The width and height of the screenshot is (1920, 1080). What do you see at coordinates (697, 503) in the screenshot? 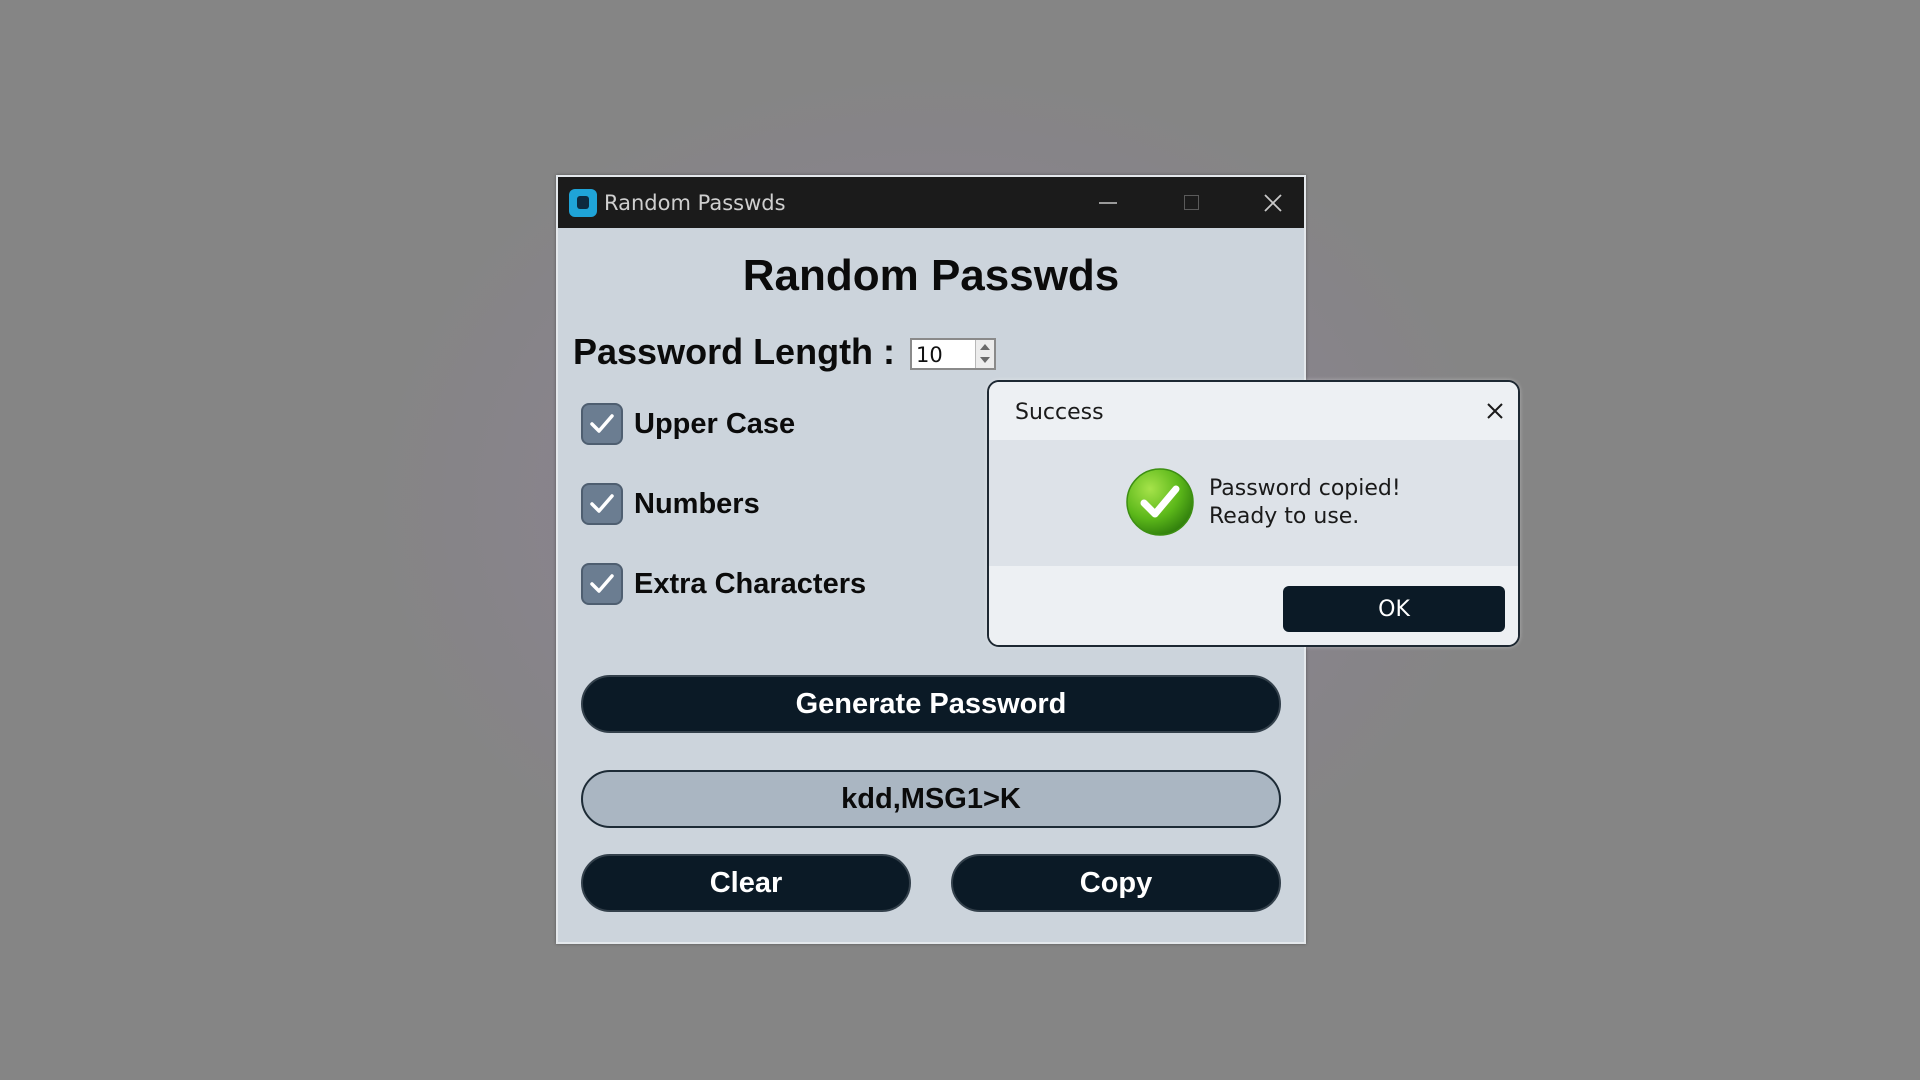
I see `numbers-label: Numbers` at bounding box center [697, 503].